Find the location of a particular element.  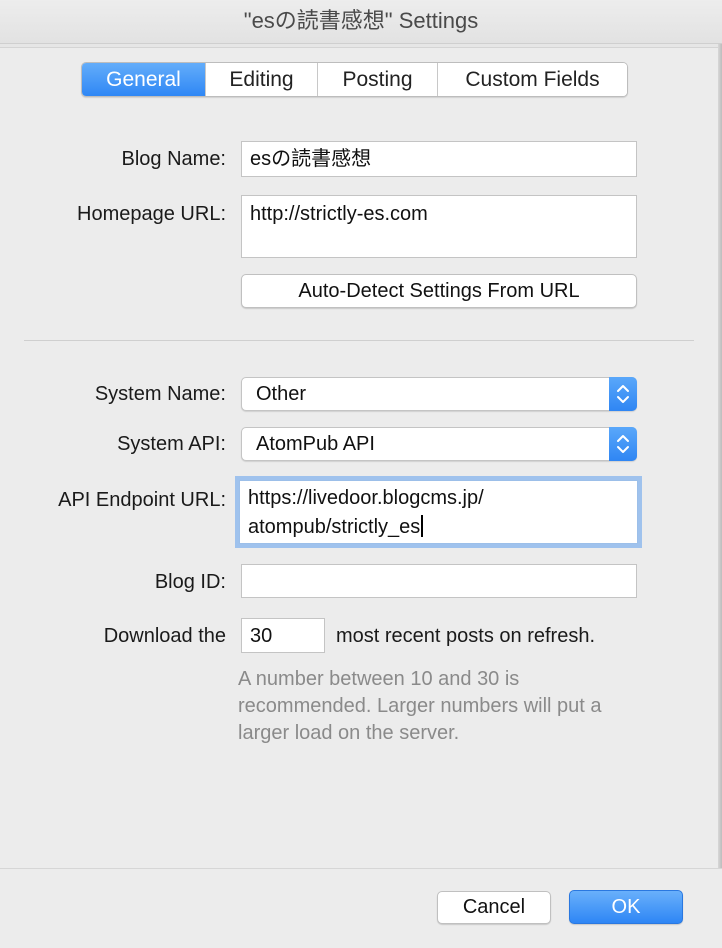

section-divider is located at coordinates (359, 340).